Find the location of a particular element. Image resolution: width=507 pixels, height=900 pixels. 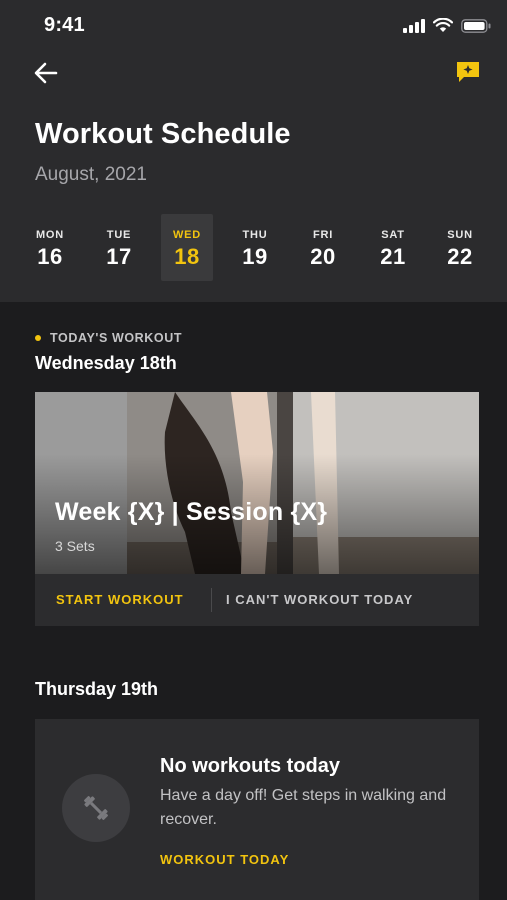

page-subtitle: August, 2021 is located at coordinates (91, 174).